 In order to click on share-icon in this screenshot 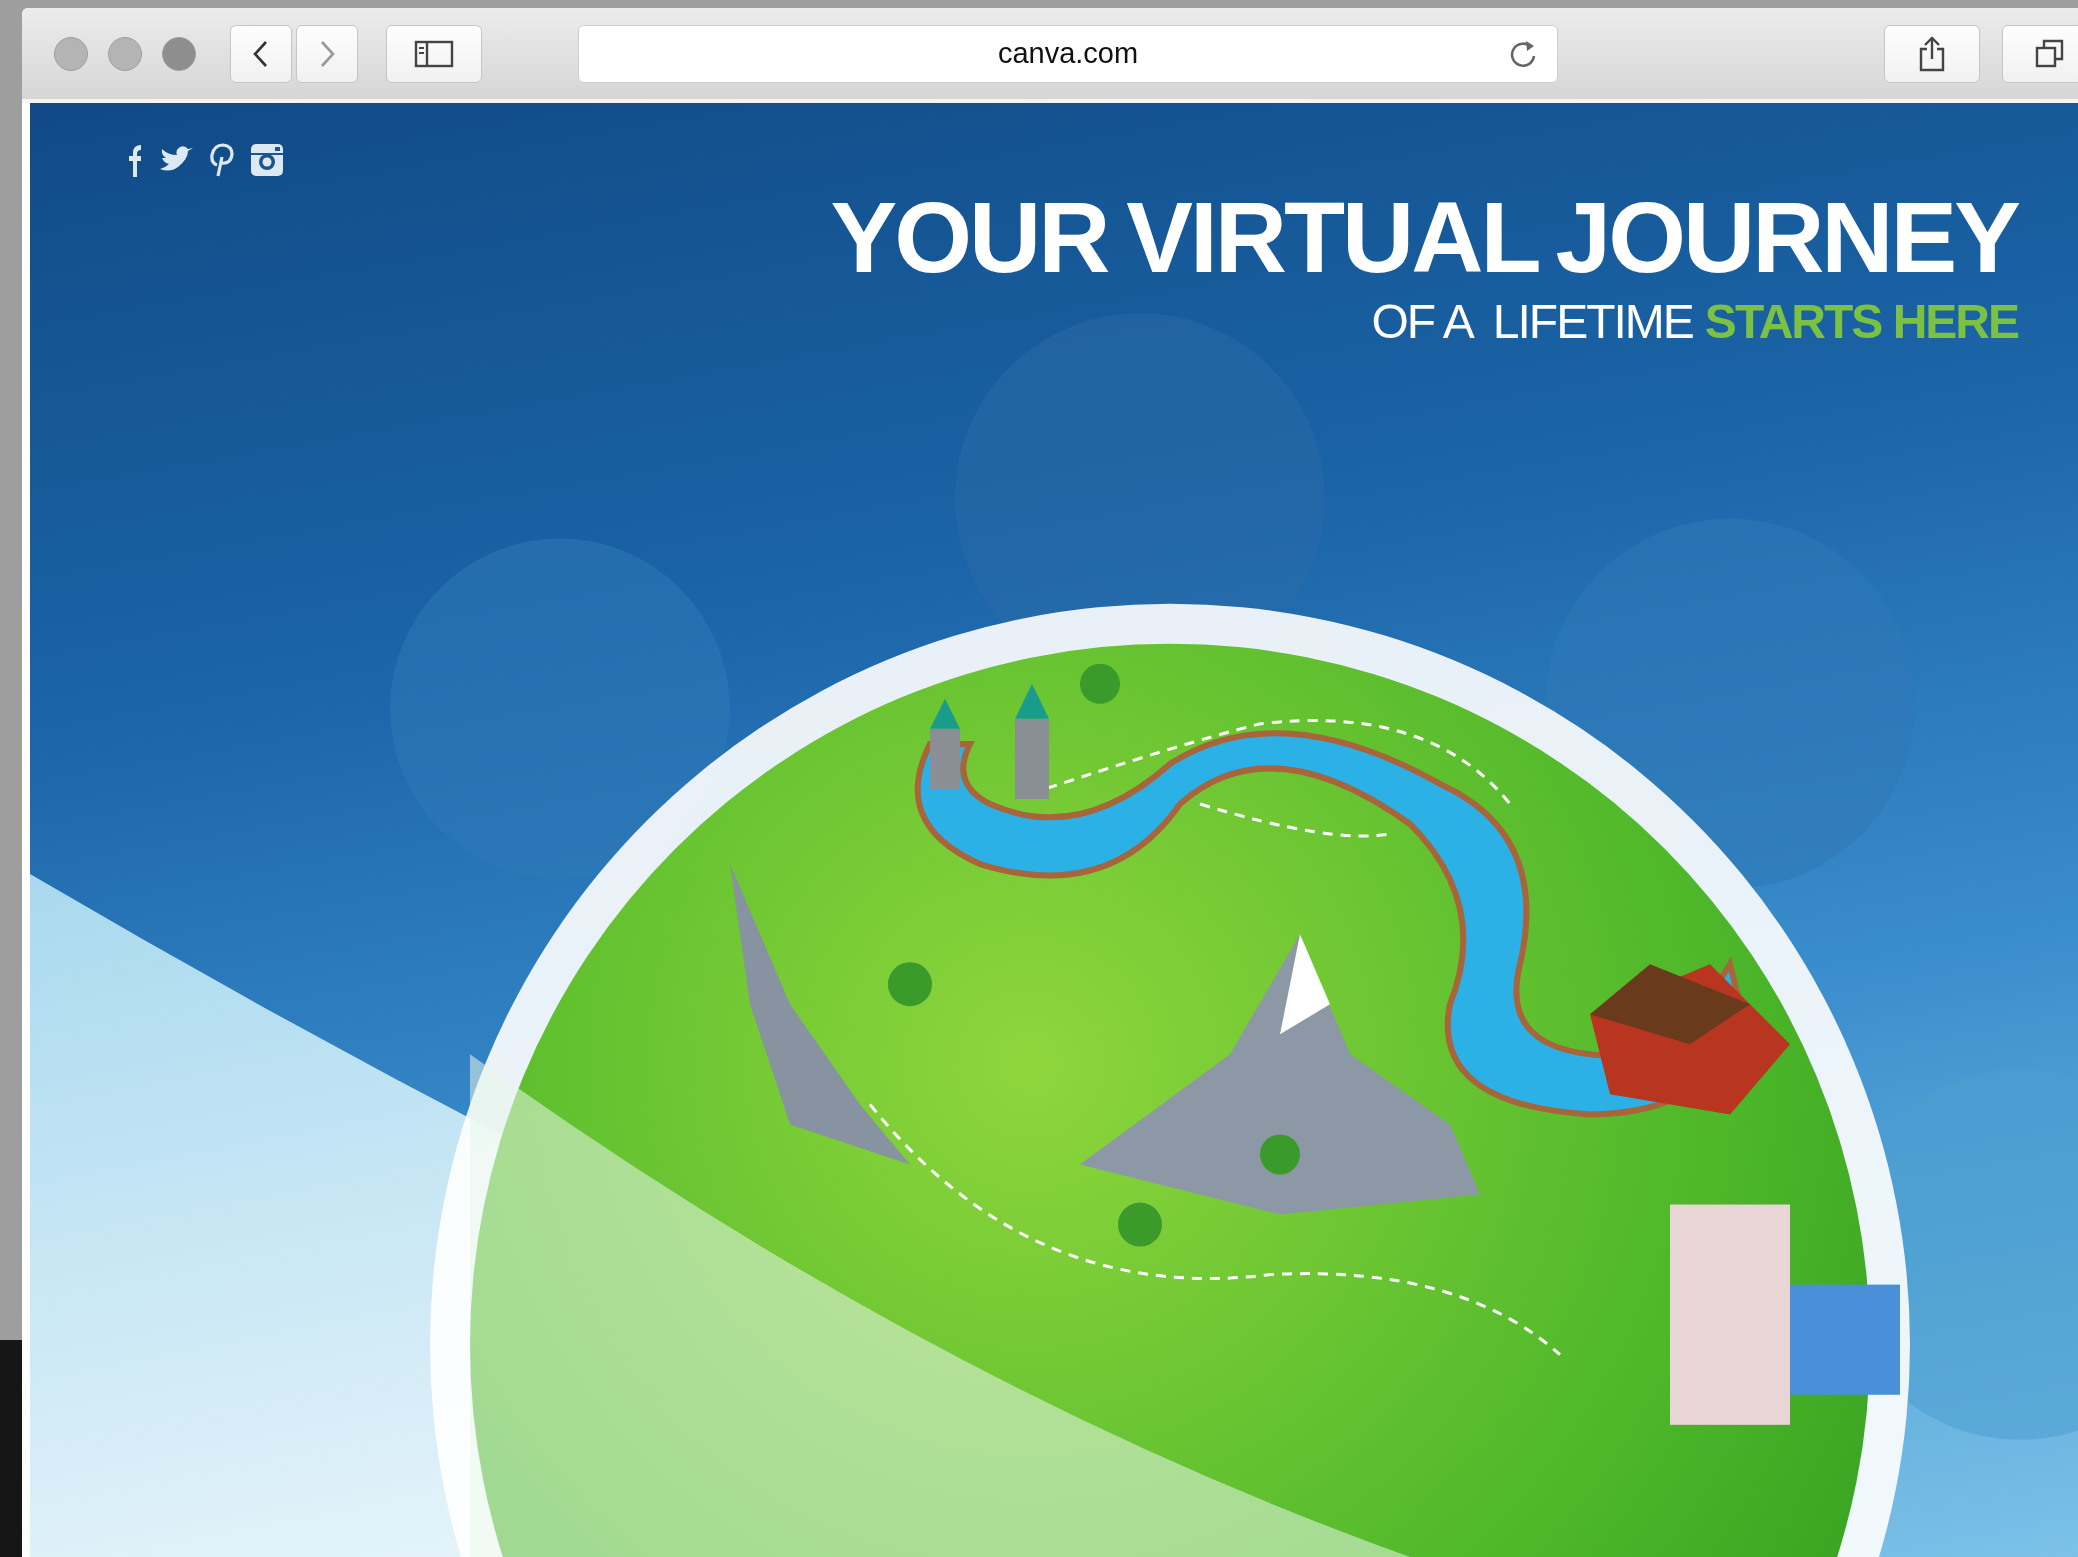, I will do `click(1932, 53)`.